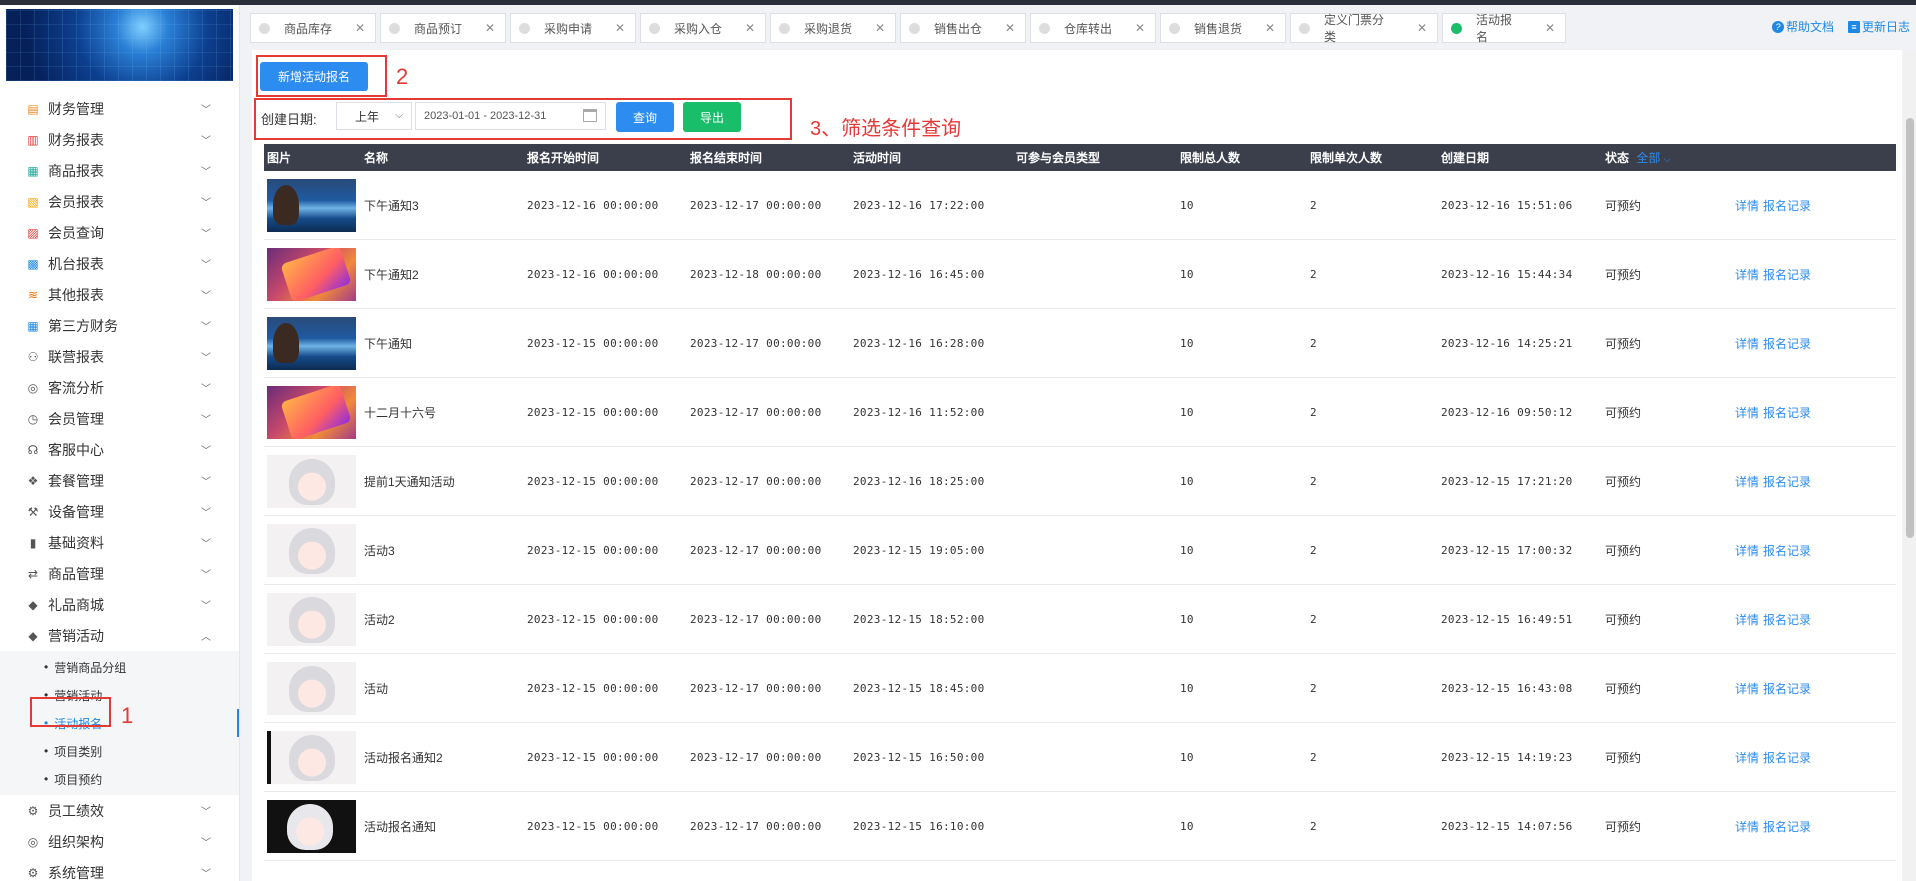 The width and height of the screenshot is (1916, 881). Describe the element at coordinates (119, 869) in the screenshot. I see `sidebar-item: ⚙ 系统管理 ﹀` at that location.